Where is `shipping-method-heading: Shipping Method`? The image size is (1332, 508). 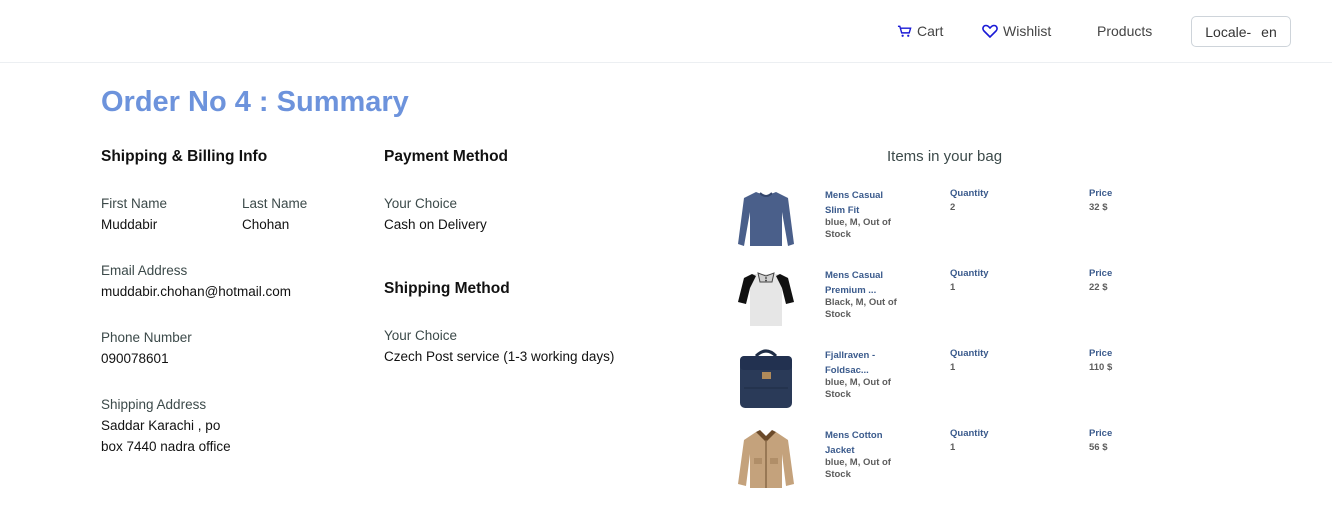 shipping-method-heading: Shipping Method is located at coordinates (447, 288).